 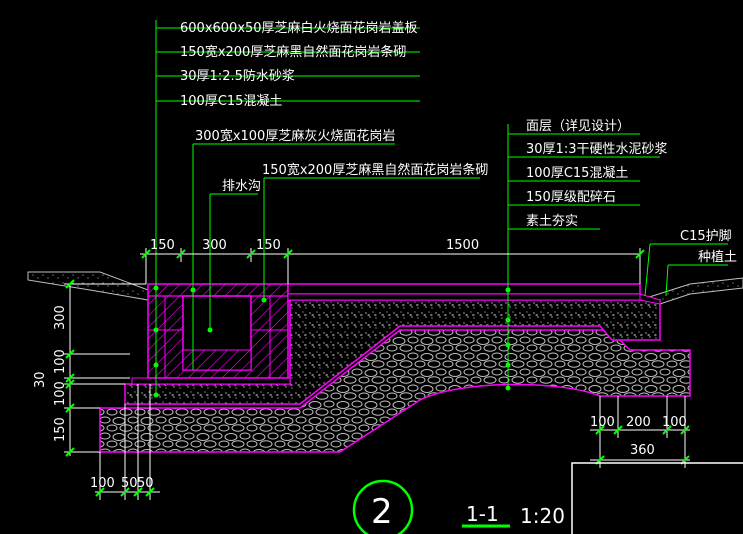 I want to click on label-waterproof-mortar: 30厚1:2.5防水砂浆, so click(x=237, y=76).